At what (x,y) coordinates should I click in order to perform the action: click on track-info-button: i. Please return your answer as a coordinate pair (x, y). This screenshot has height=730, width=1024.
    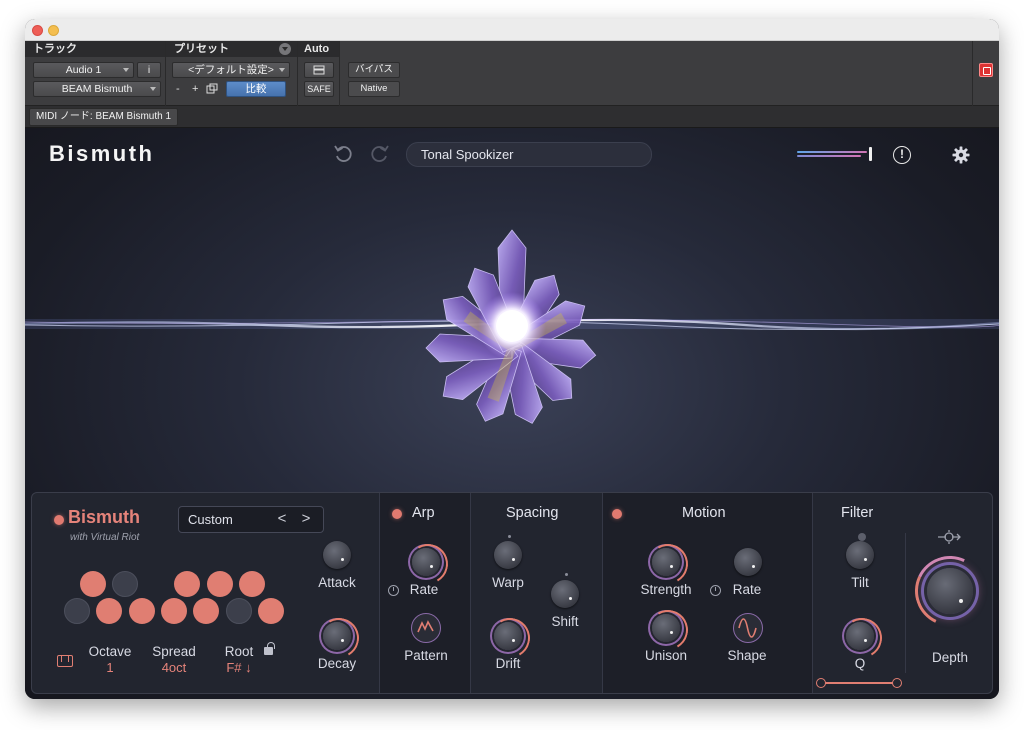
    Looking at the image, I should click on (149, 70).